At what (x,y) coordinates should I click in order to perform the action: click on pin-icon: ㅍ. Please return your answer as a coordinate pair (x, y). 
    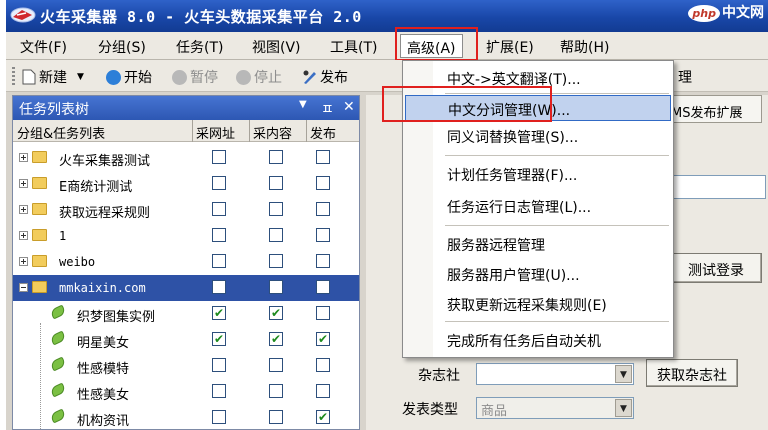
    Looking at the image, I should click on (327, 109).